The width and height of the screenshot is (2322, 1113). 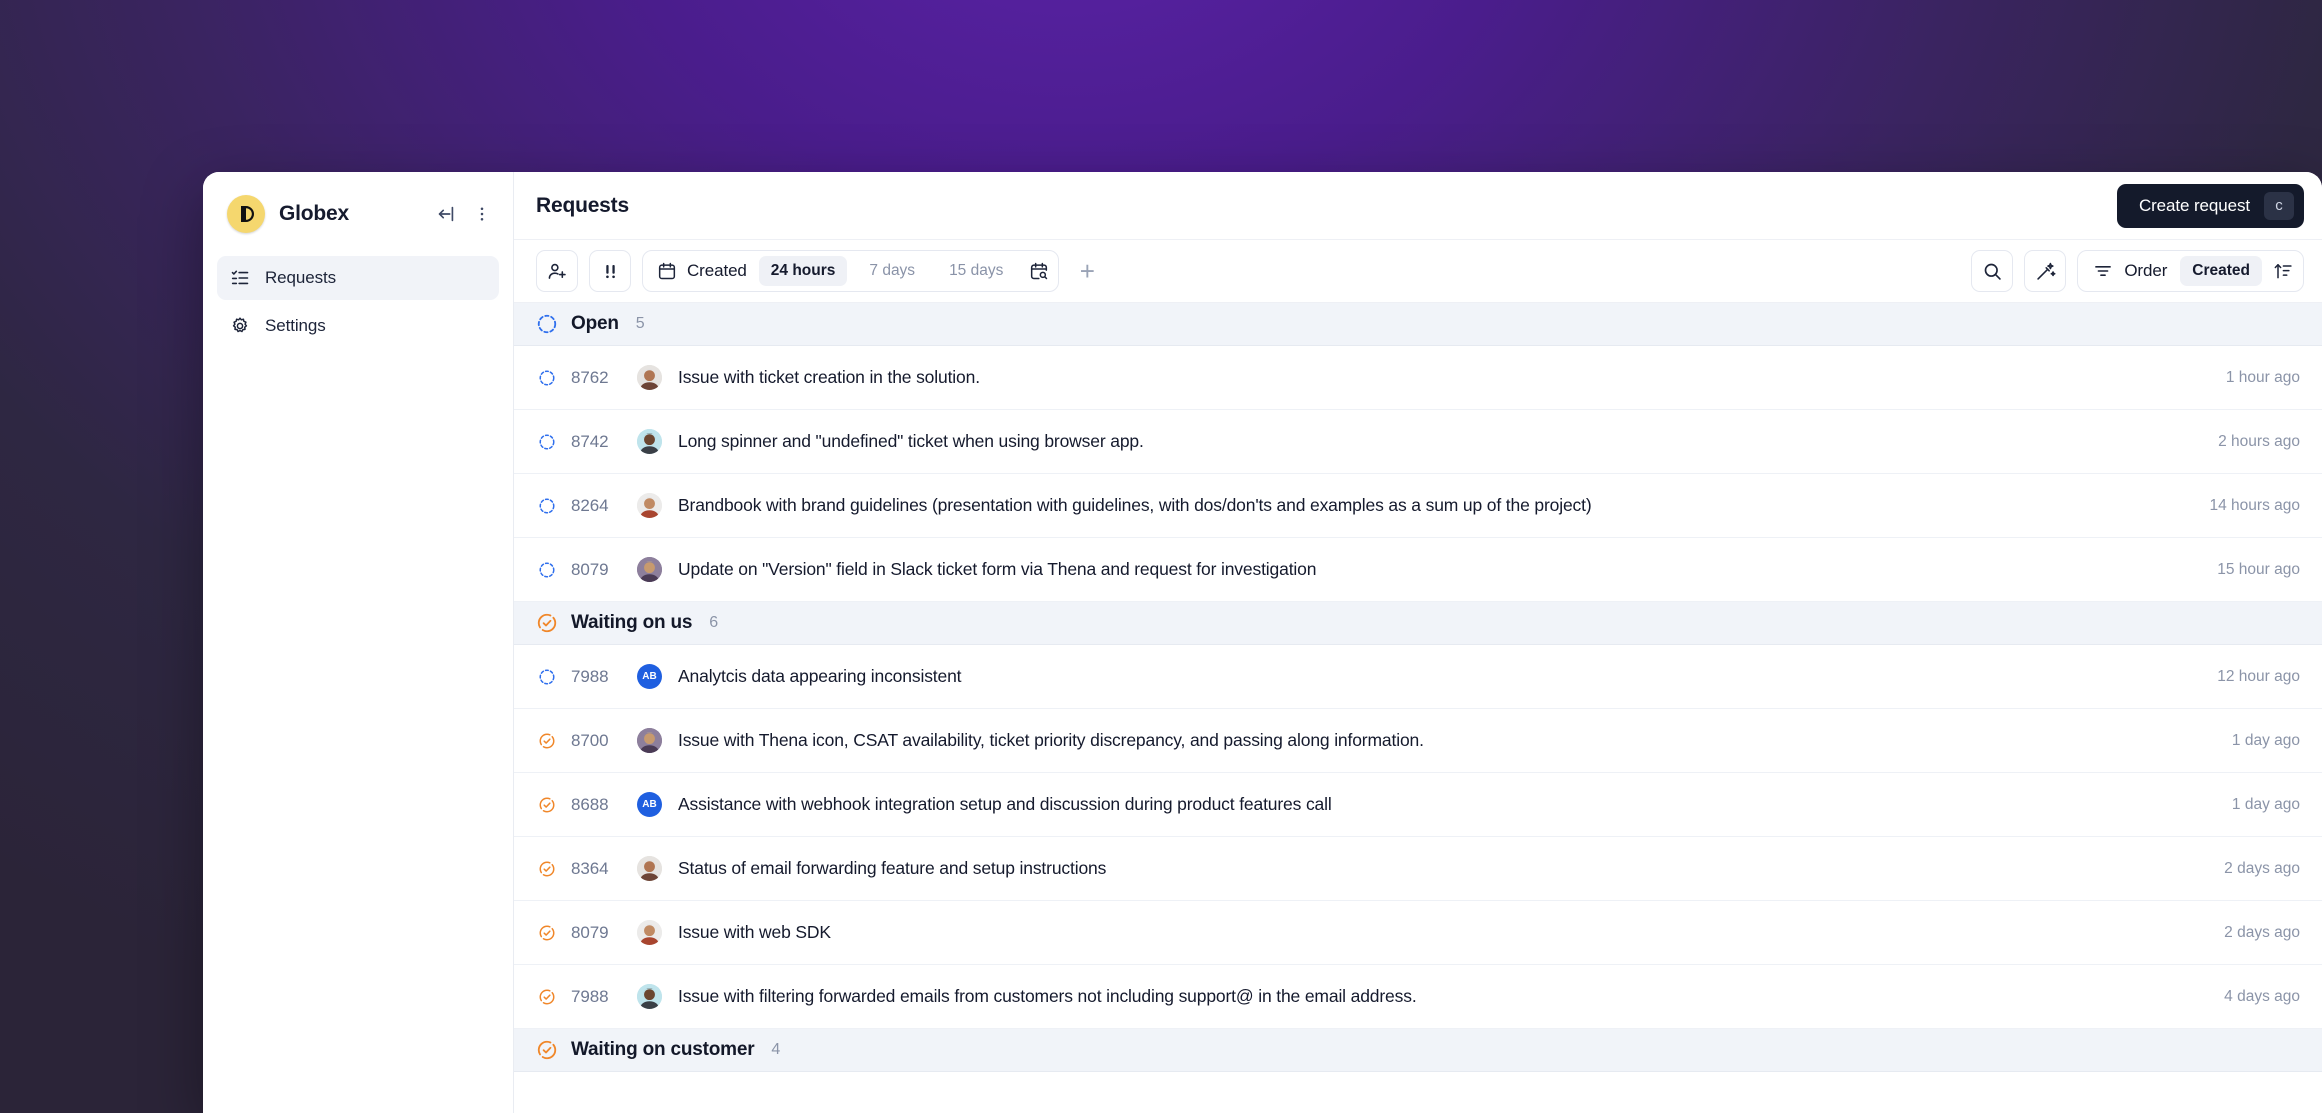 I want to click on date-range-option-15d: 15 days, so click(x=976, y=271).